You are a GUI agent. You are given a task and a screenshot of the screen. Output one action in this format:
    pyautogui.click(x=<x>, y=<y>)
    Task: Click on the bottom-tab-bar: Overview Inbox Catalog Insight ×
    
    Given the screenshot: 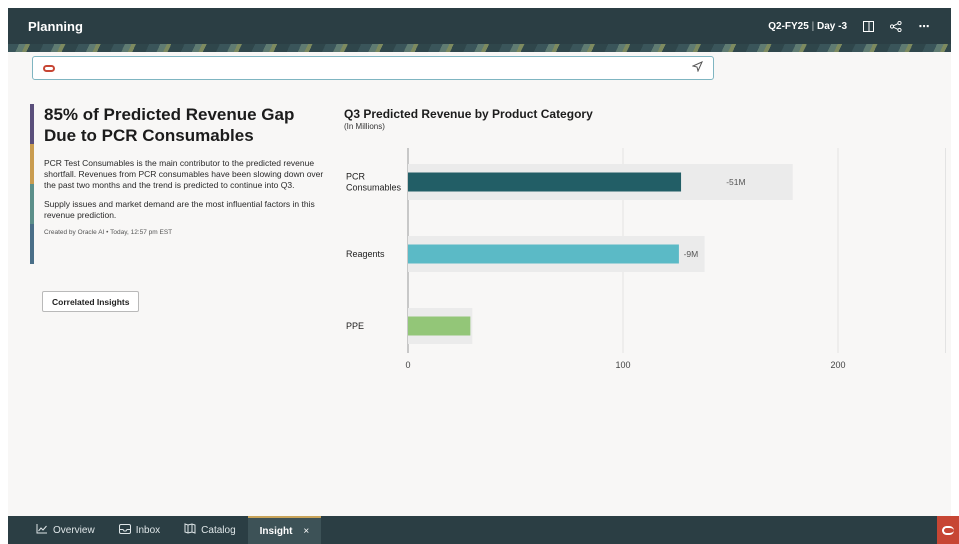 What is the action you would take?
    pyautogui.click(x=479, y=530)
    